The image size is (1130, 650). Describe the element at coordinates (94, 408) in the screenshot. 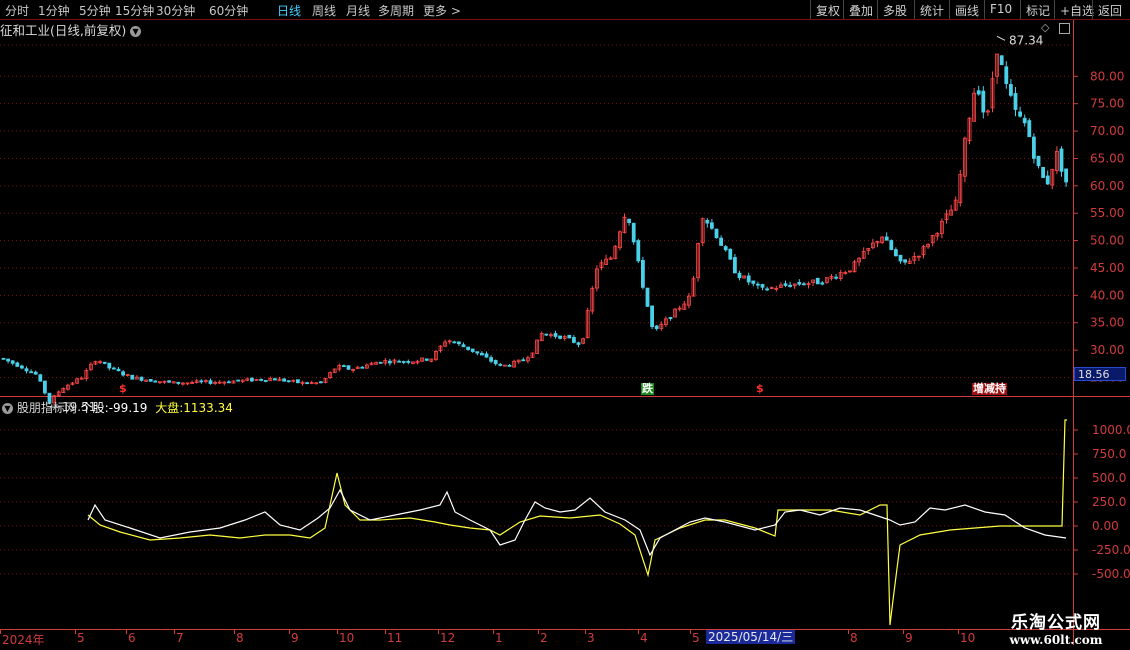

I see `stock-label: 个股:` at that location.